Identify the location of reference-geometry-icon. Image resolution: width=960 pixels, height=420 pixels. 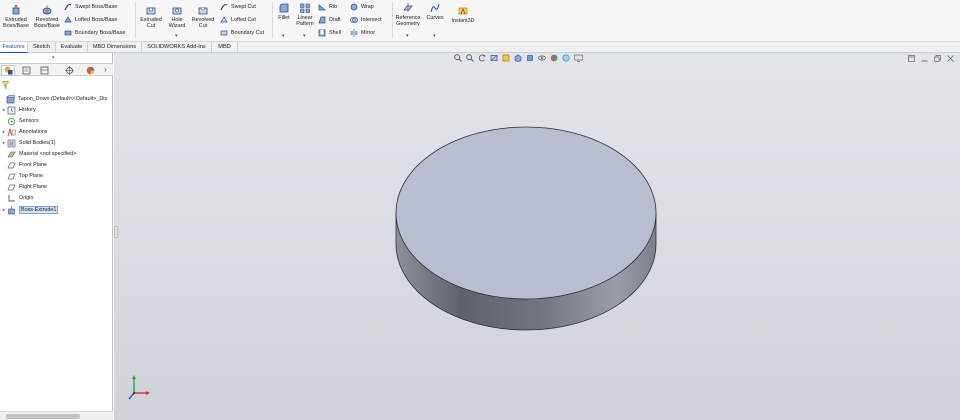
(408, 7).